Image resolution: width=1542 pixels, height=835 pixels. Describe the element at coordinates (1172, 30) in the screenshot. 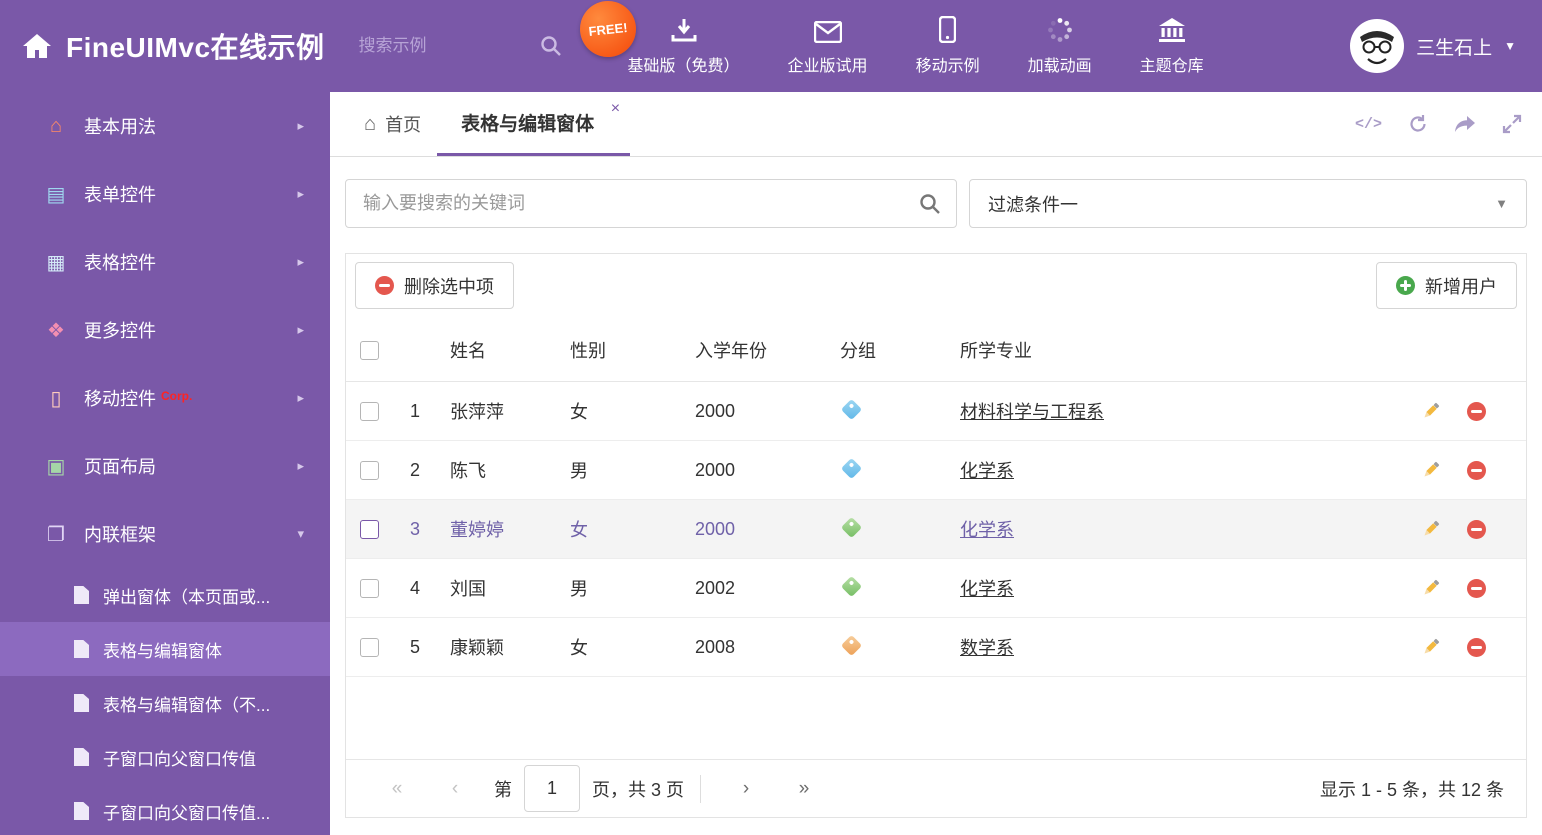

I see `bank-icon` at that location.